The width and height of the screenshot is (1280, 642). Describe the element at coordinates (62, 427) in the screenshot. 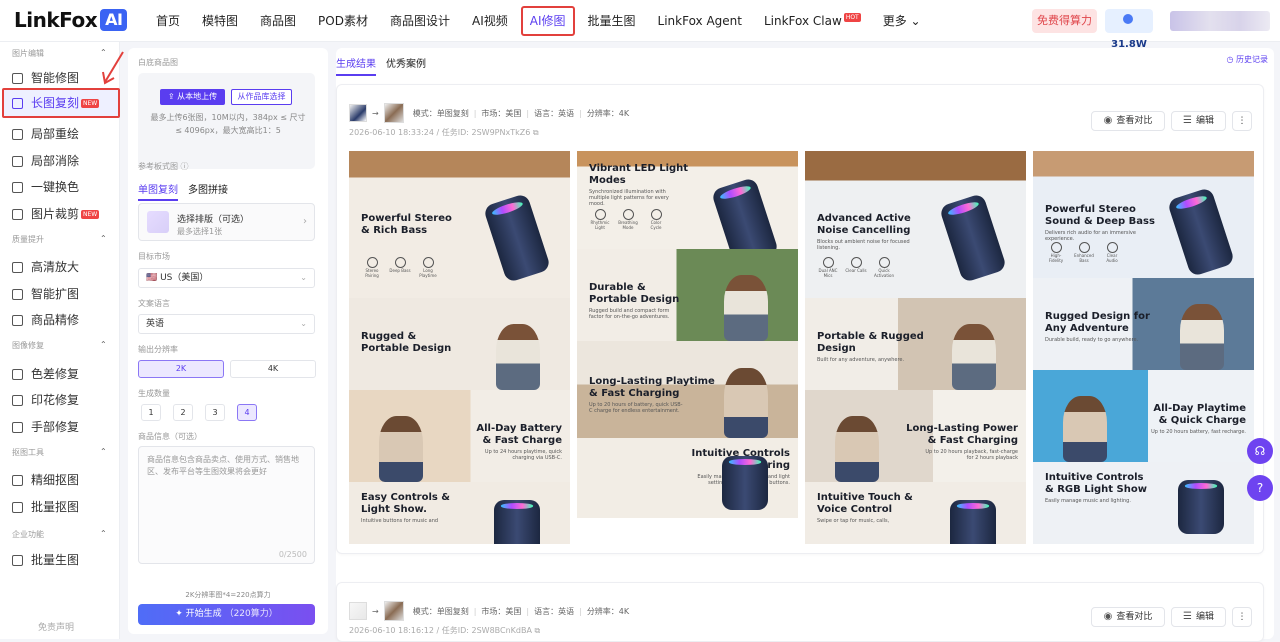

I see `sidebar-item: 手部修复` at that location.